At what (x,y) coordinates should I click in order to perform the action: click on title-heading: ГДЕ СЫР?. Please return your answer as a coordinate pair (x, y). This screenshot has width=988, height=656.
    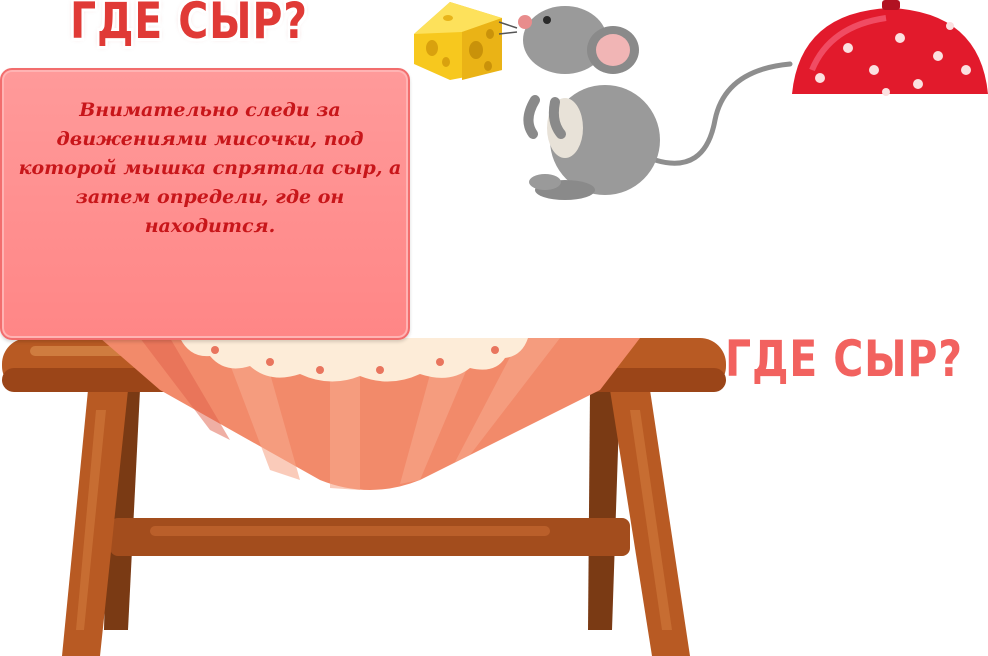
    Looking at the image, I should click on (189, 25).